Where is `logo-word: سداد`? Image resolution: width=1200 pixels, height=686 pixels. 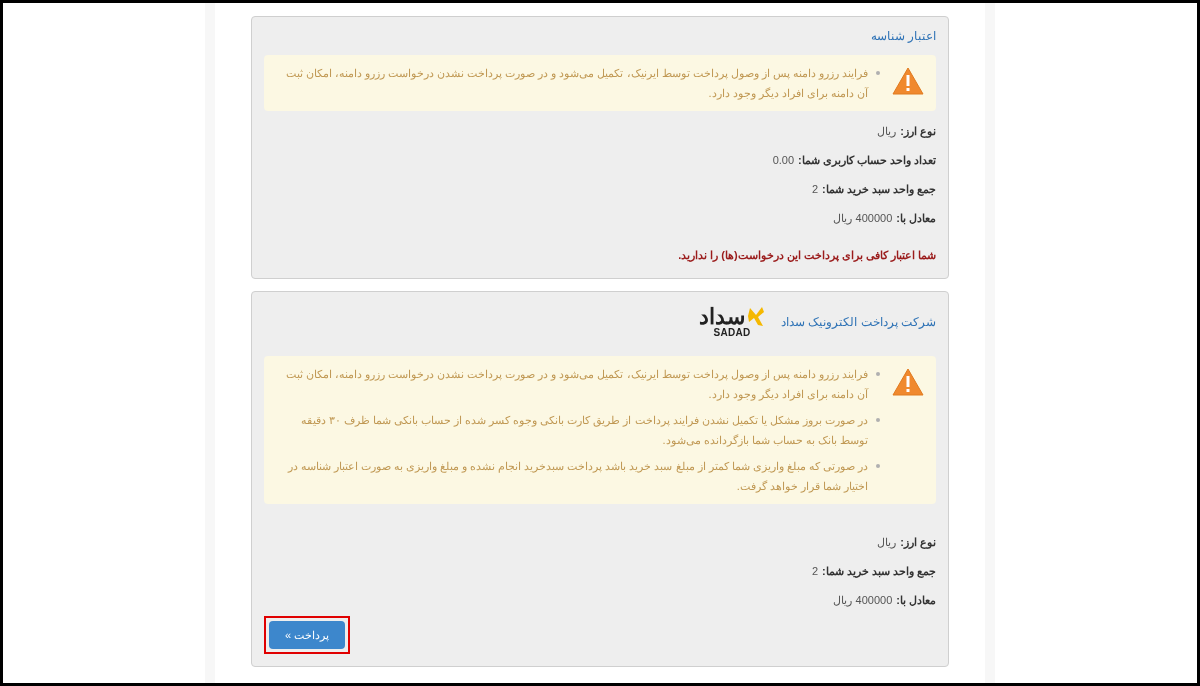
logo-word: سداد is located at coordinates (722, 317).